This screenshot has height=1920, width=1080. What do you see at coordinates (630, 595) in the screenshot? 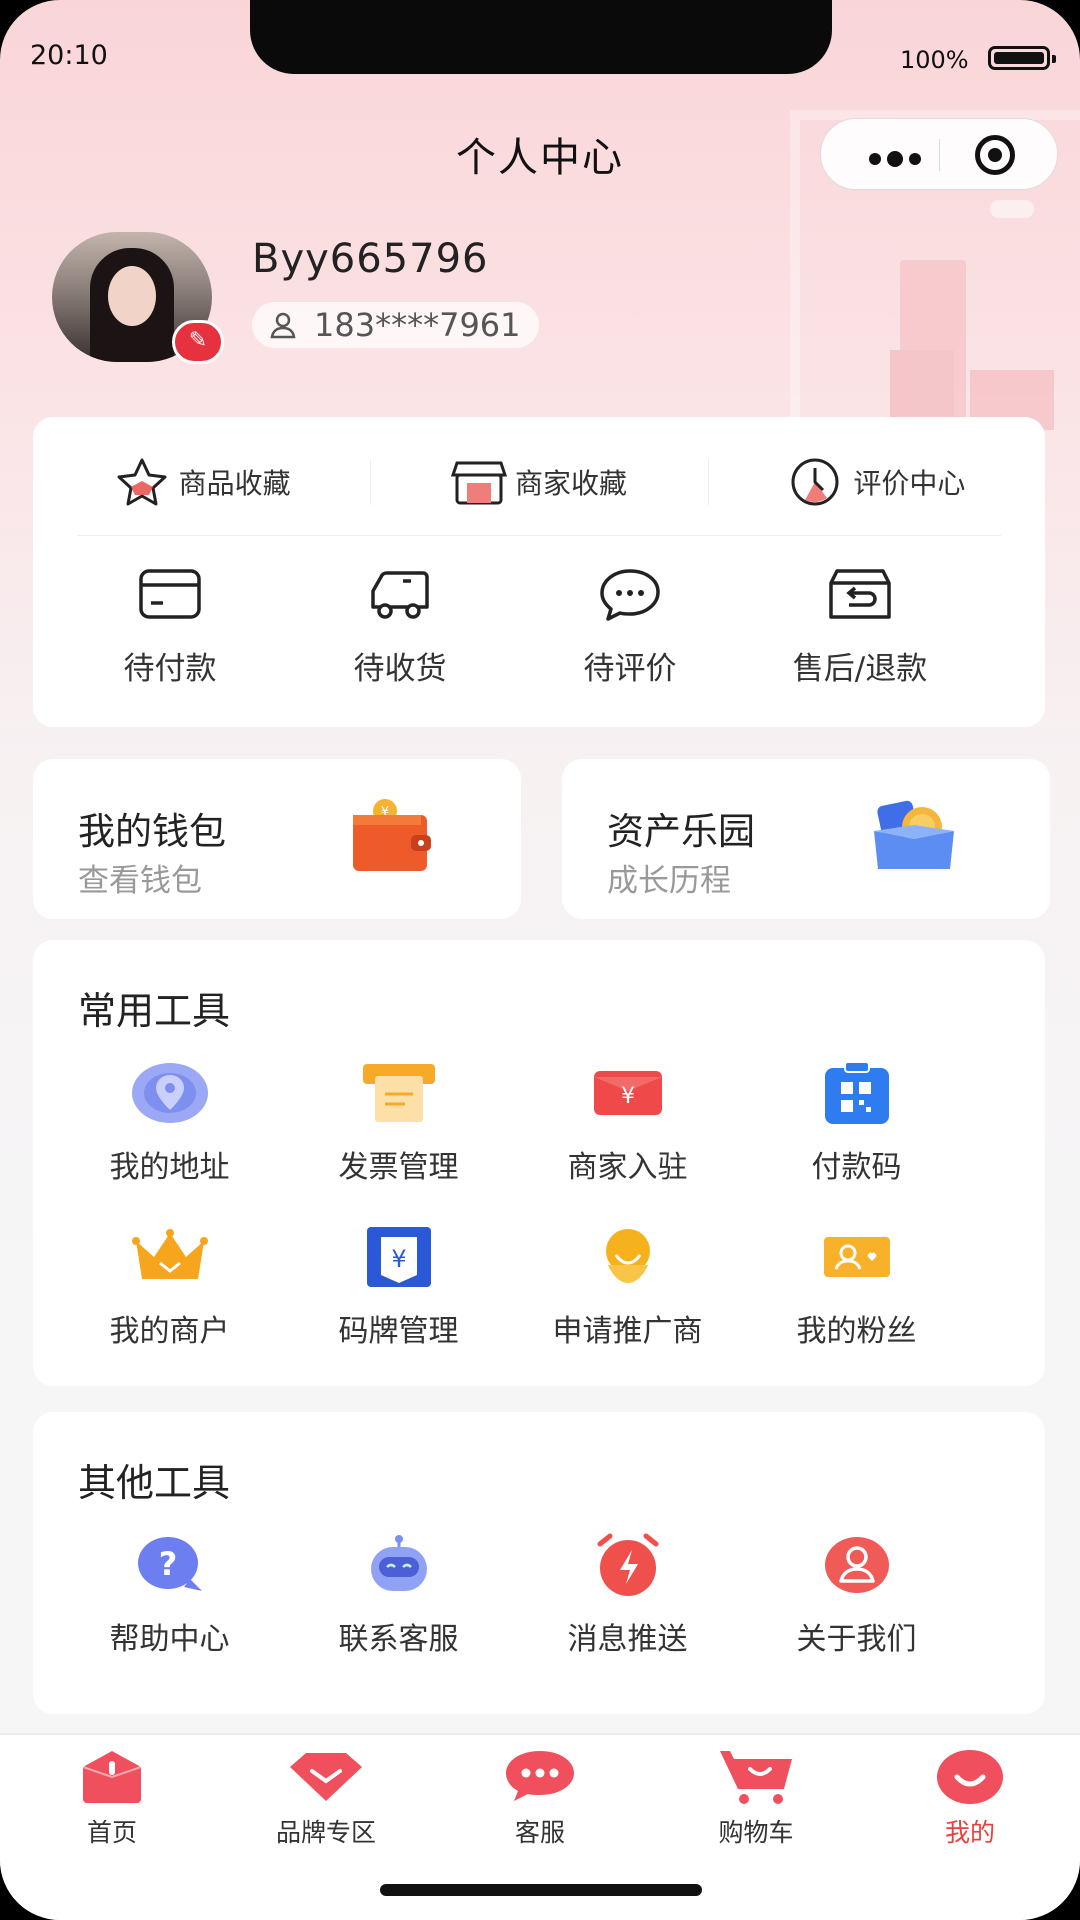
I see `chat-bubble-icon` at bounding box center [630, 595].